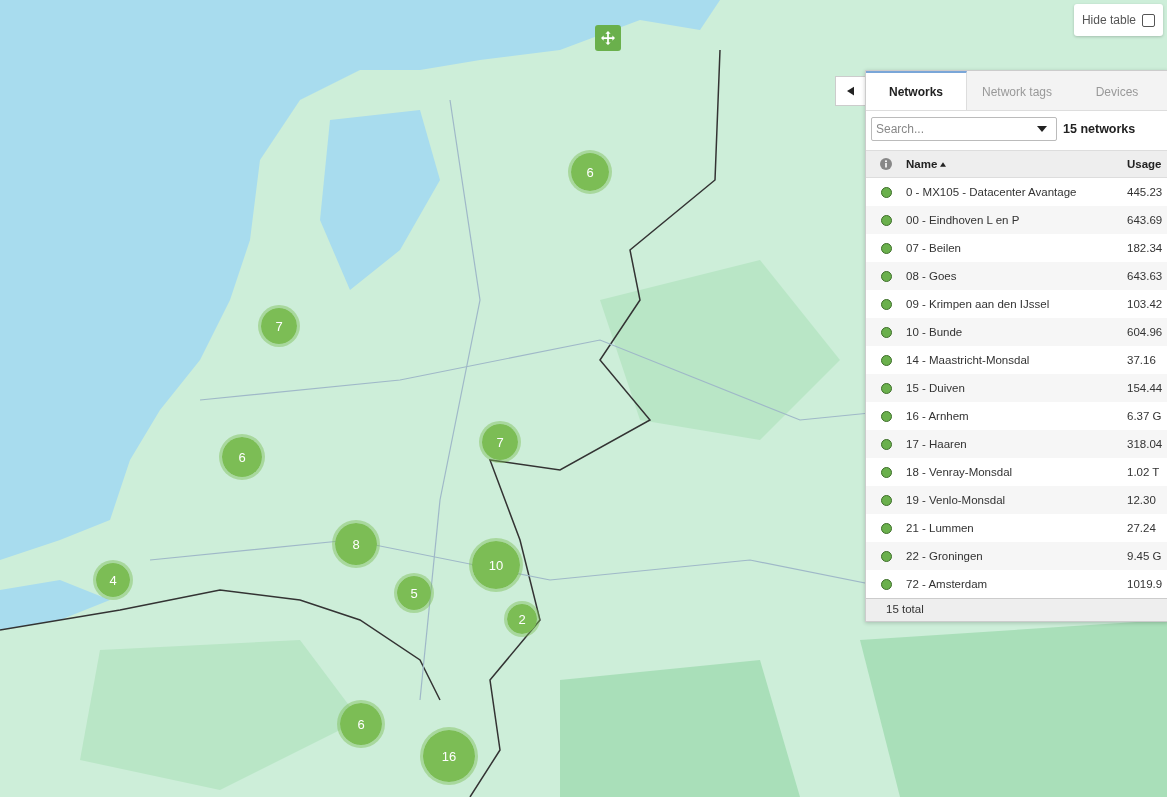 The width and height of the screenshot is (1167, 797). I want to click on network-name: 17 - Haaren, so click(1016, 444).